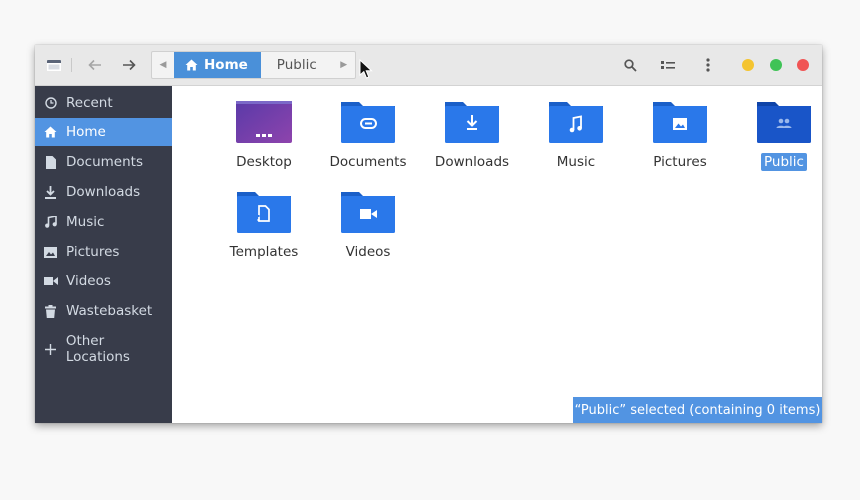 The height and width of the screenshot is (500, 860). I want to click on folder-item-music: Music, so click(576, 135).